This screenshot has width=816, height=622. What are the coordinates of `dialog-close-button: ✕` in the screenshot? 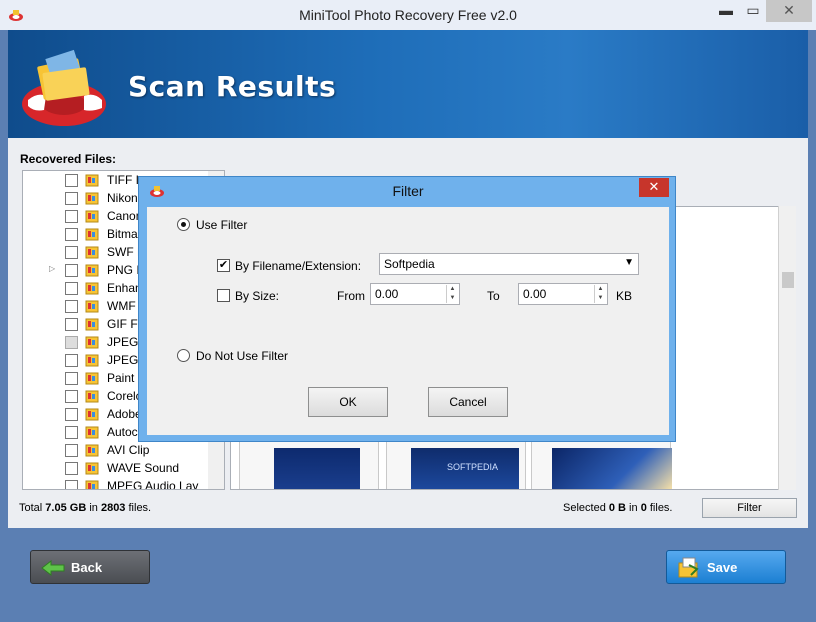 It's located at (654, 187).